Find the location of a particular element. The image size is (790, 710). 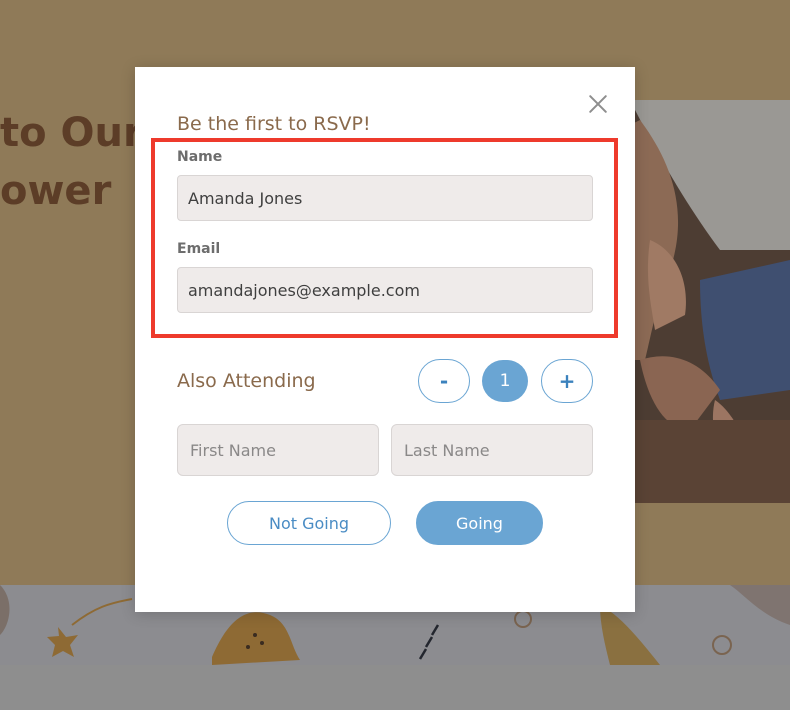

rsvp-heading: Be the first to RSVP! is located at coordinates (274, 124).